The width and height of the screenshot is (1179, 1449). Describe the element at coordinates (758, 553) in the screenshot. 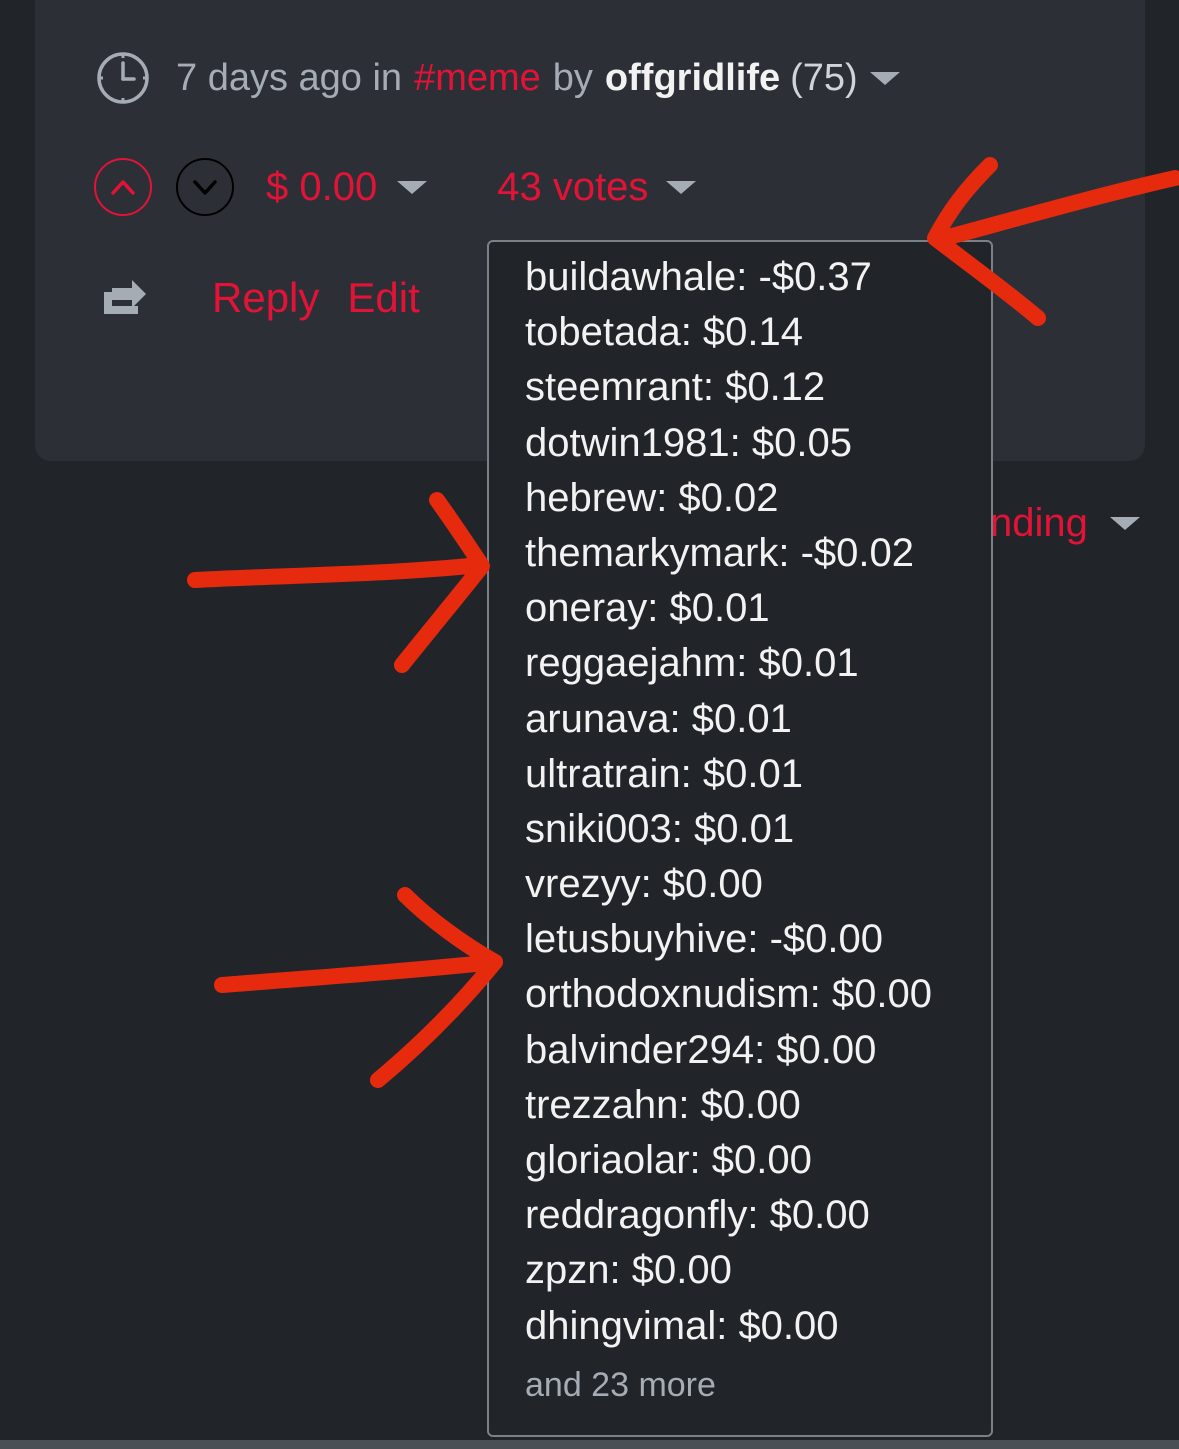

I see `voter-item: themarkymark: -$0.02` at that location.